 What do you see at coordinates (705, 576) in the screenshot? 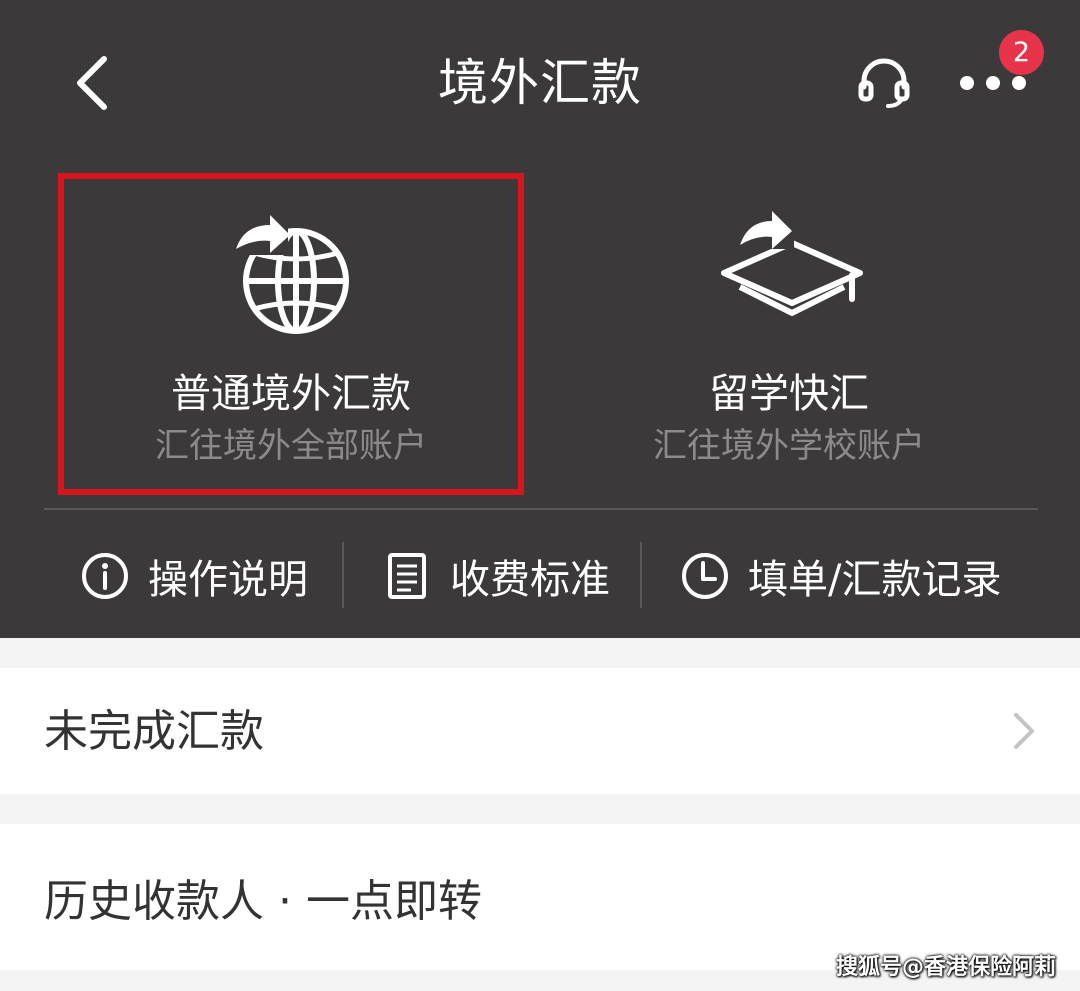
I see `clock-icon` at bounding box center [705, 576].